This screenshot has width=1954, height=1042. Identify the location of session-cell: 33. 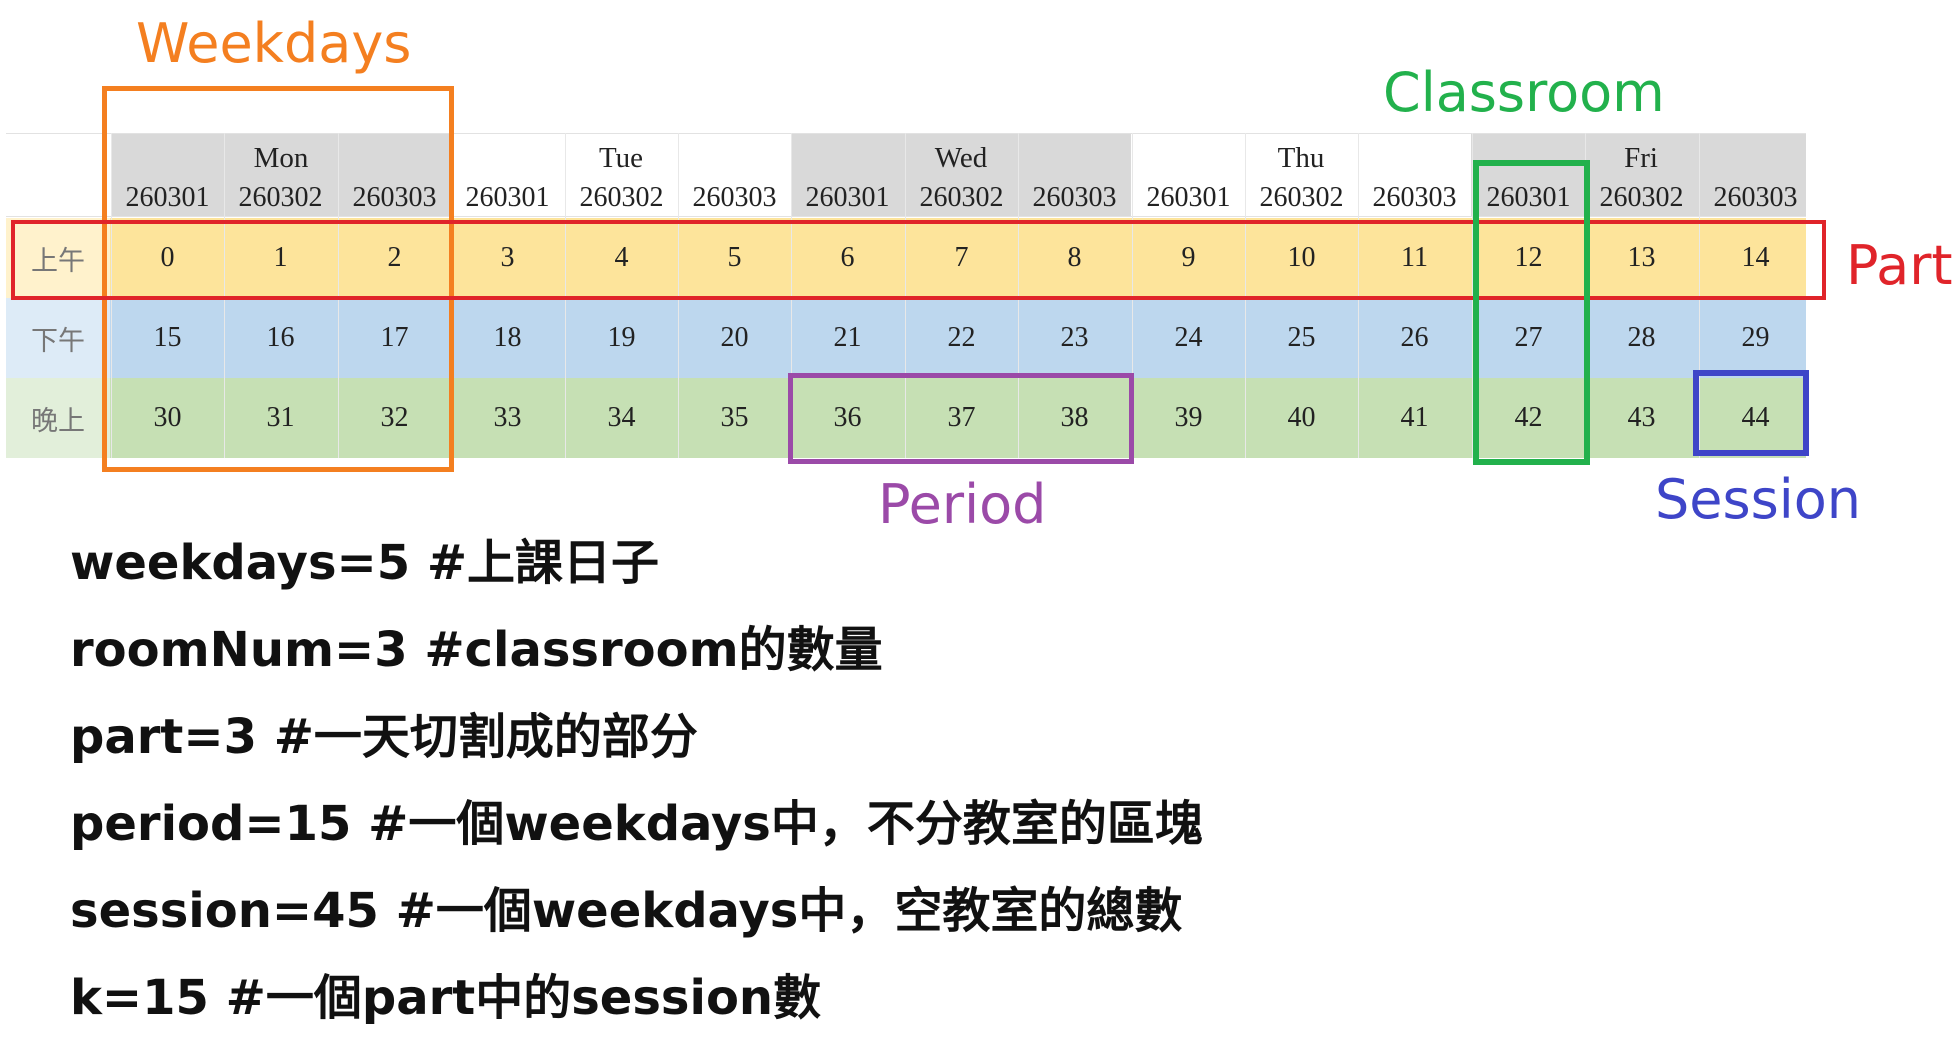
(507, 417).